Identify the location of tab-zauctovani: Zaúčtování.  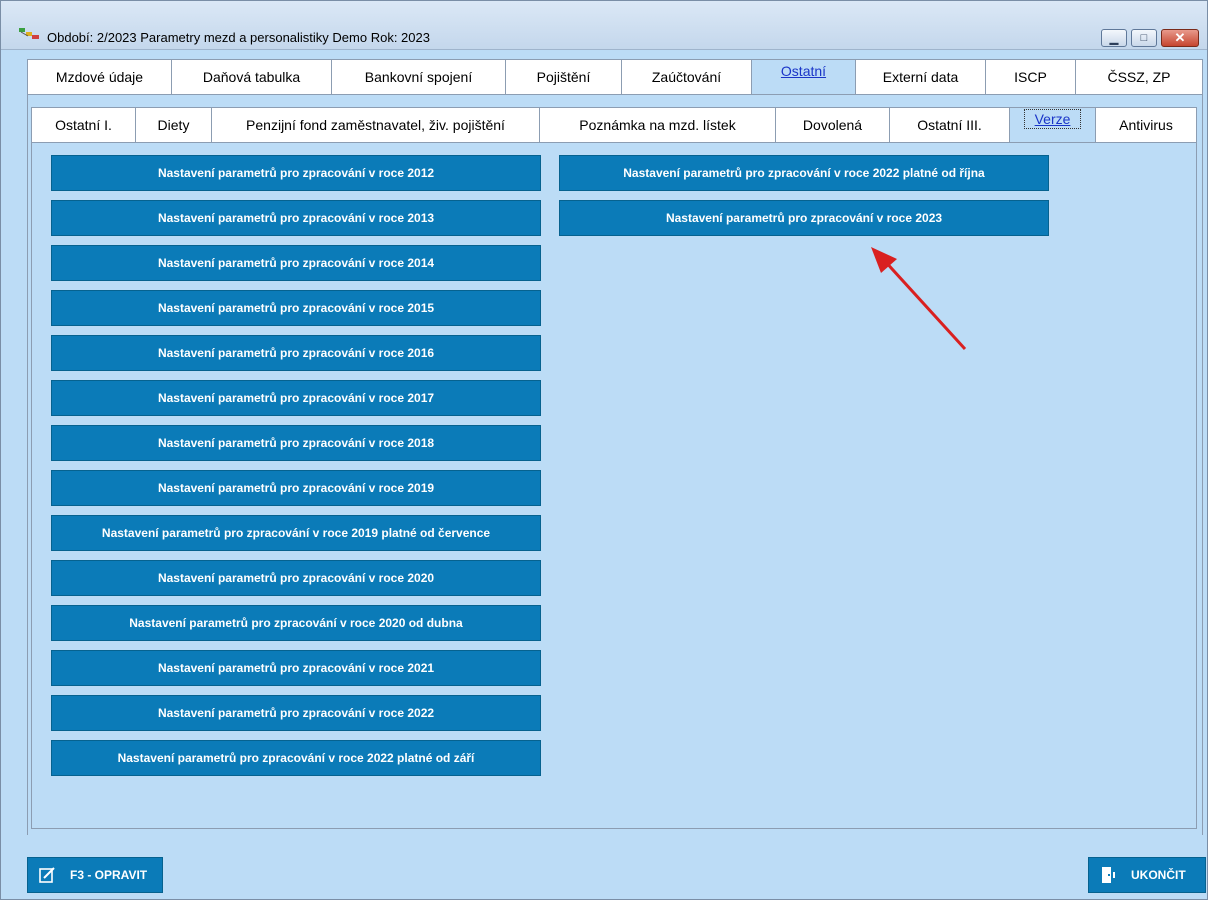
(687, 77).